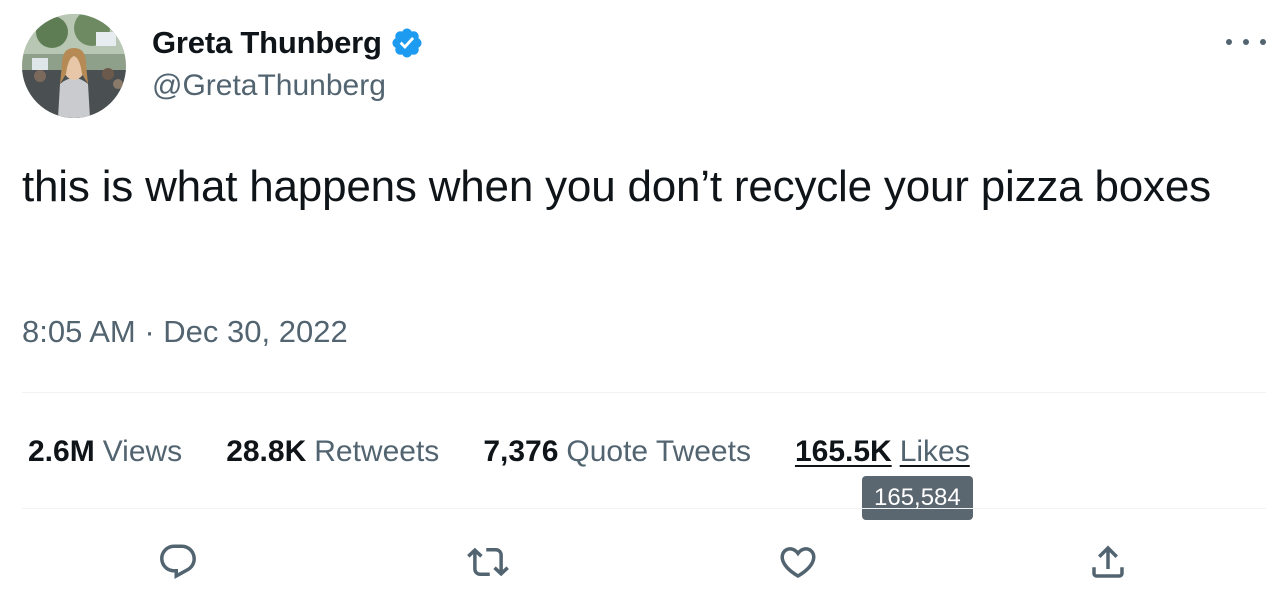  Describe the element at coordinates (407, 43) in the screenshot. I see `verified-badge-icon` at that location.